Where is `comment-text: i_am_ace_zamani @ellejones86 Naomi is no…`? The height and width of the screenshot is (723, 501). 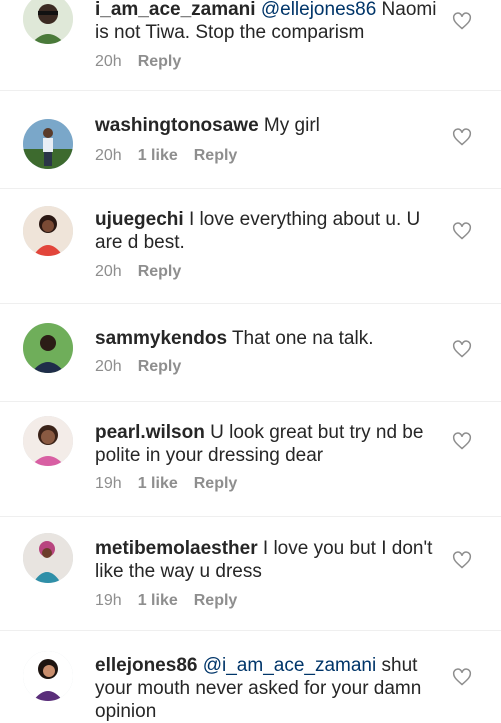 comment-text: i_am_ace_zamani @ellejones86 Naomi is no… is located at coordinates (267, 22).